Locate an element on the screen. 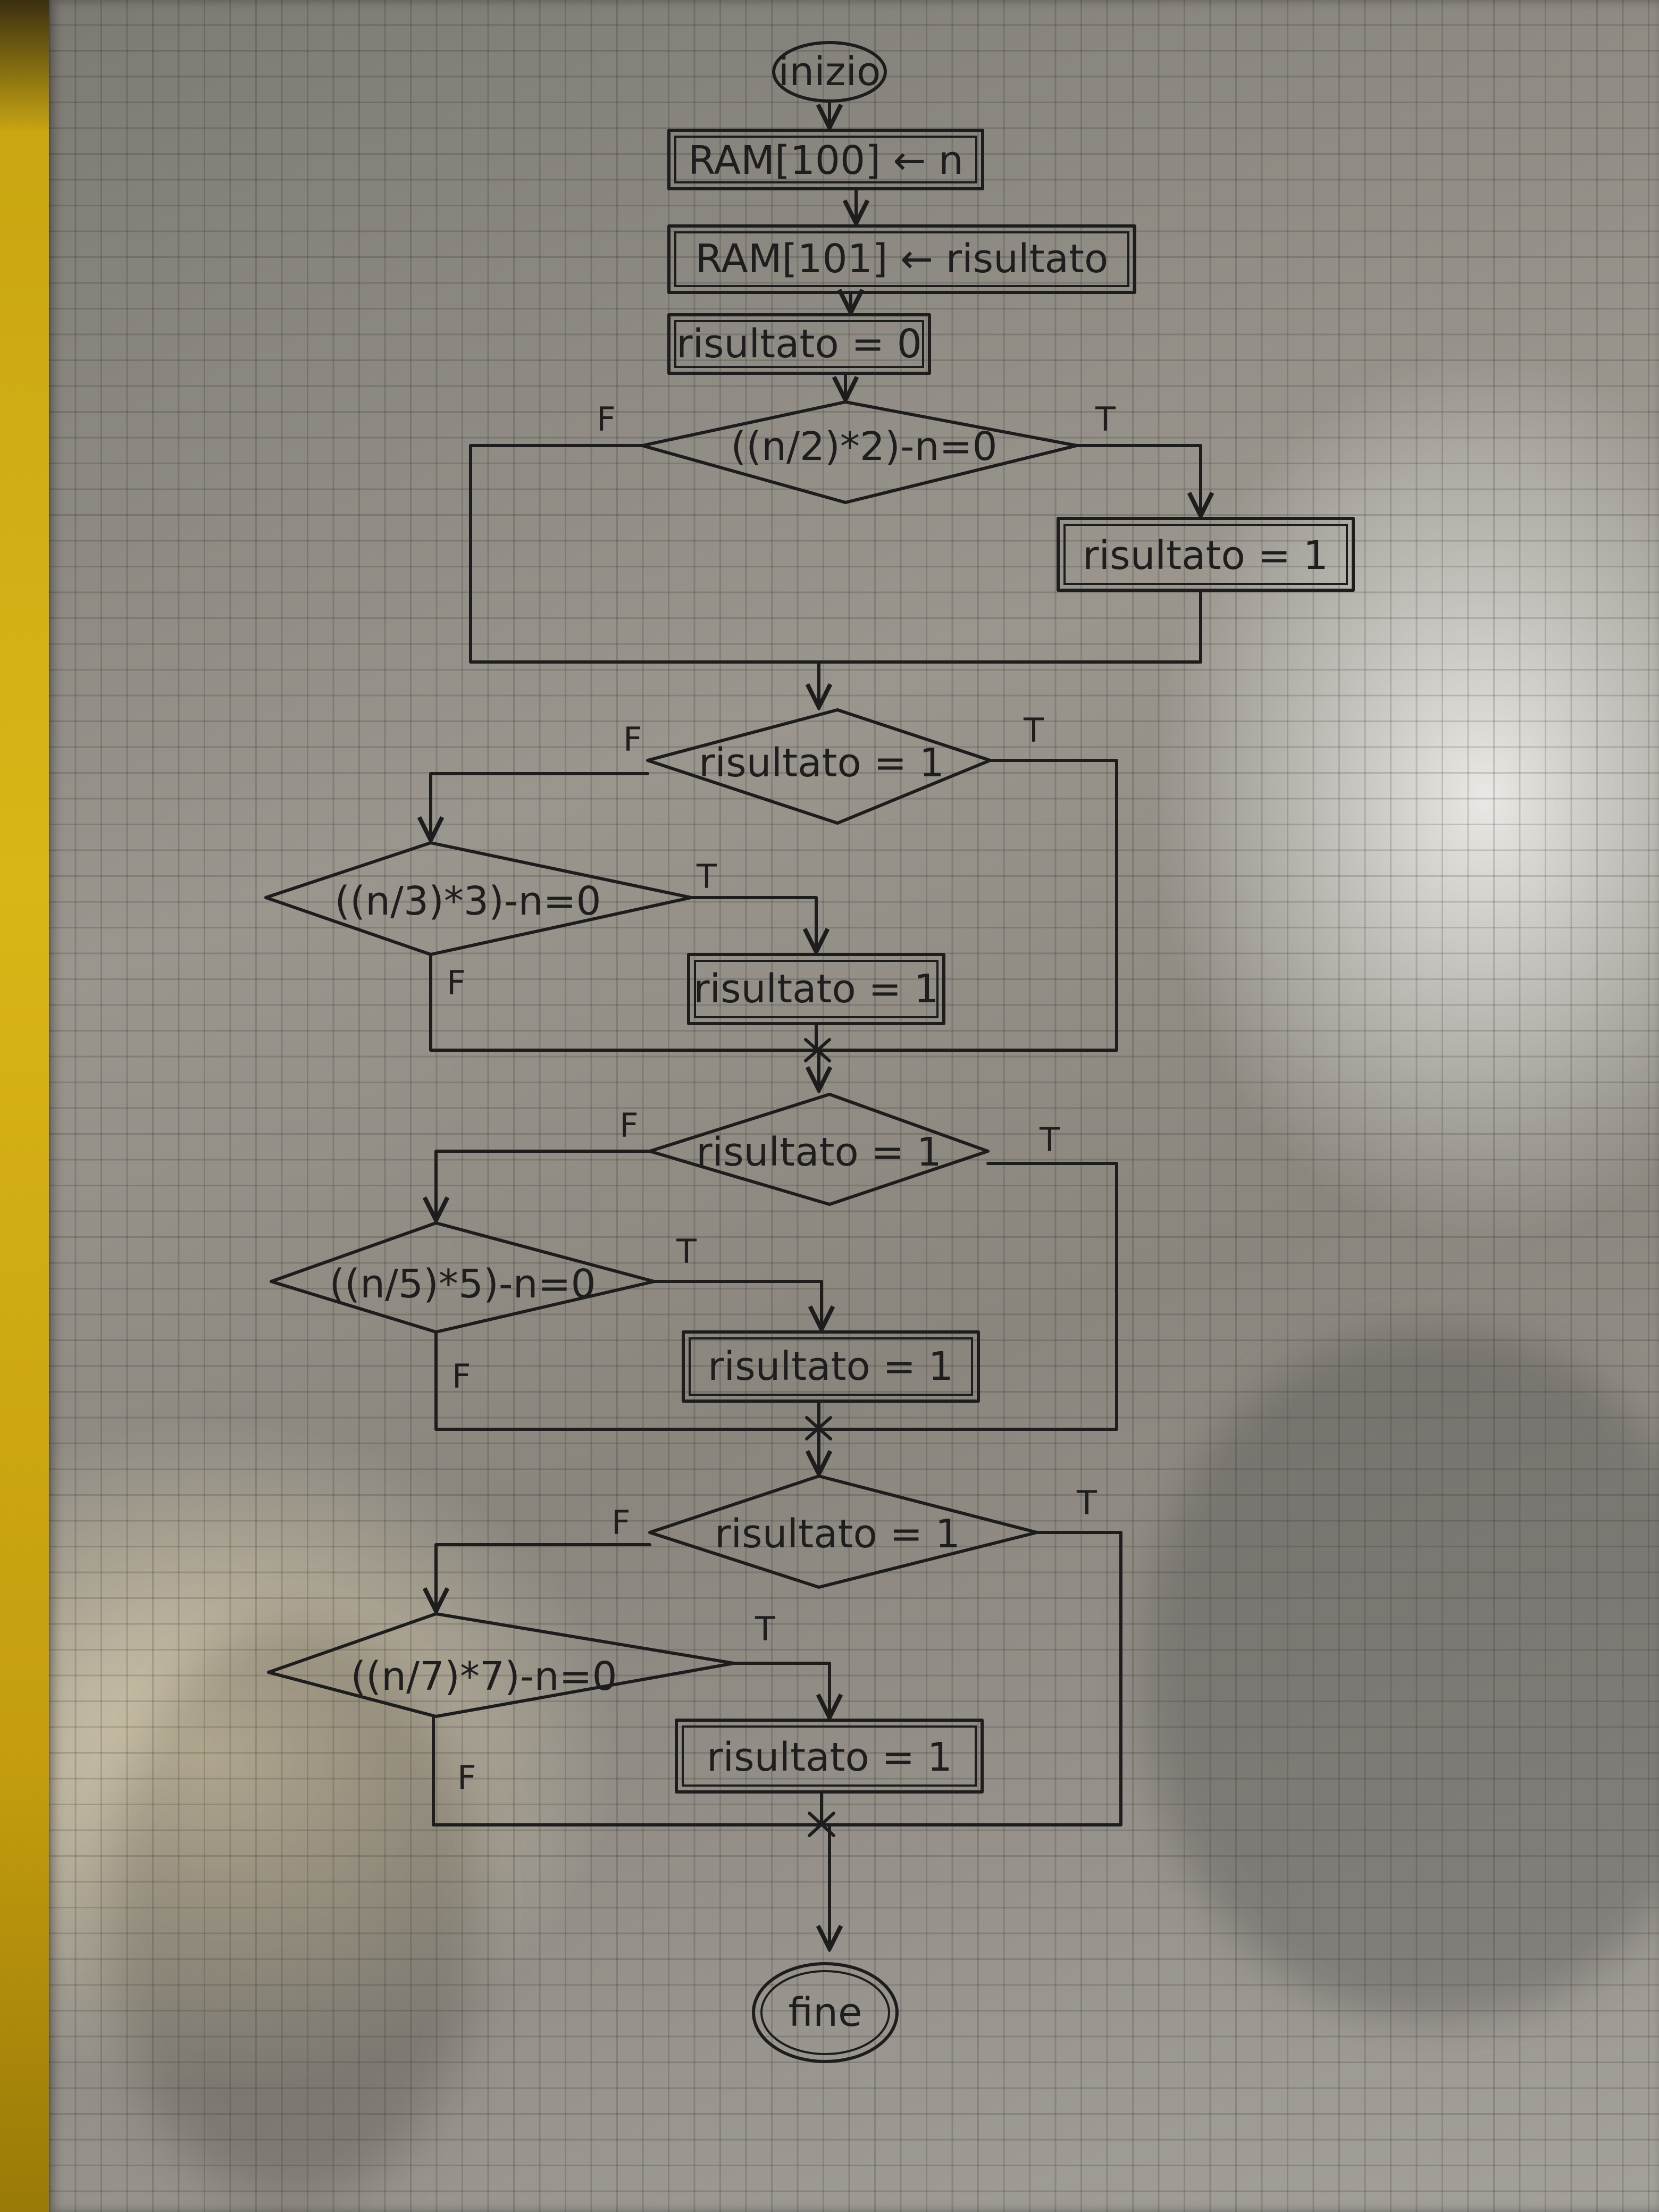 This screenshot has width=1659, height=2212. test-div3-label: ((n/3)*3)-n=0 is located at coordinates (467, 901).